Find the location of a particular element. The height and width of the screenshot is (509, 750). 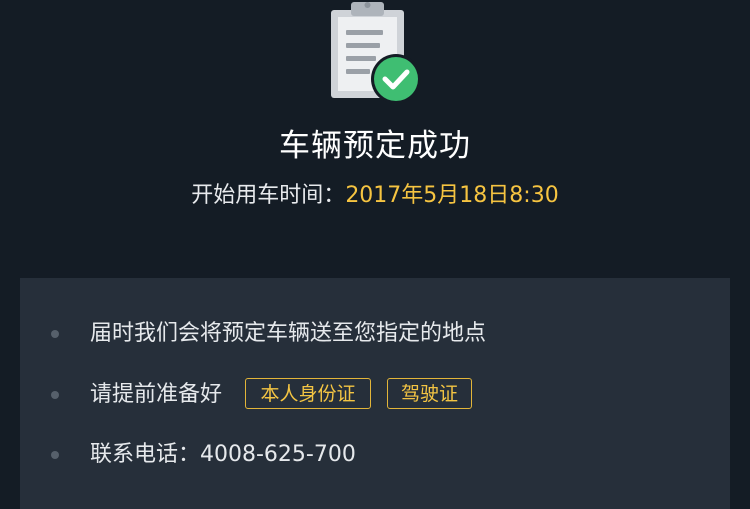

list-item-documents: 请提前准备好 本人身份证 驾驶证 is located at coordinates (375, 395).